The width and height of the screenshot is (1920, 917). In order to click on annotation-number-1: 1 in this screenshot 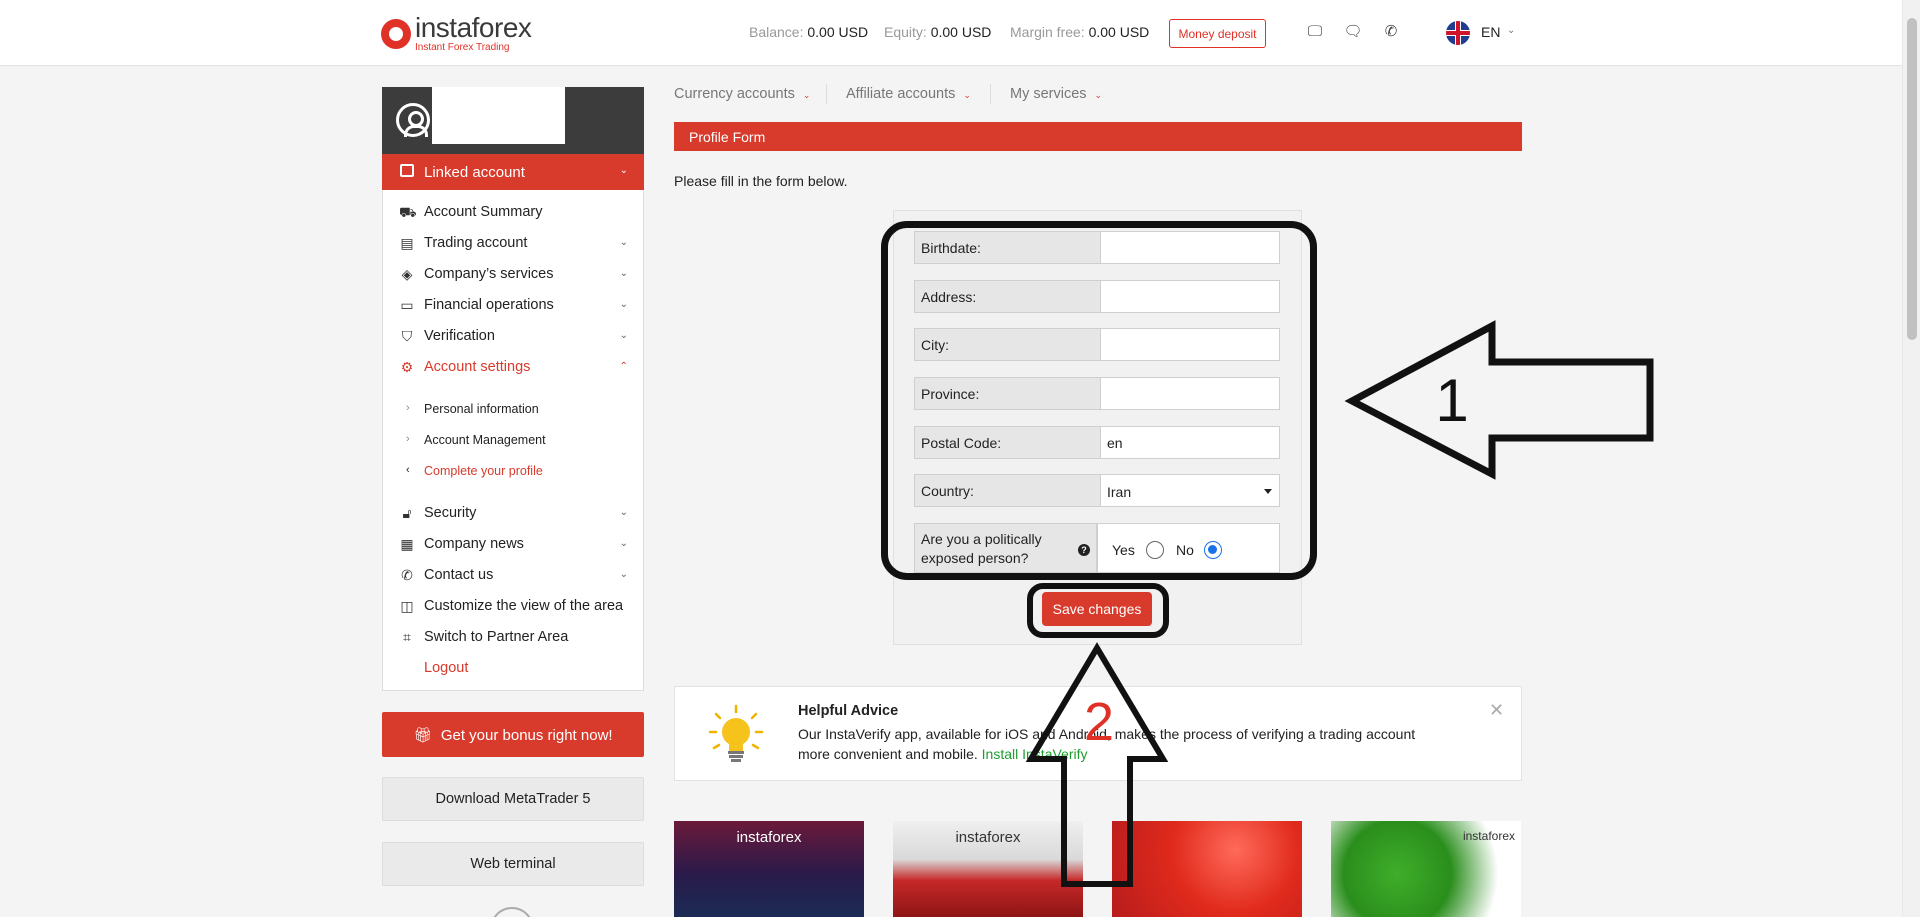, I will do `click(1451, 400)`.